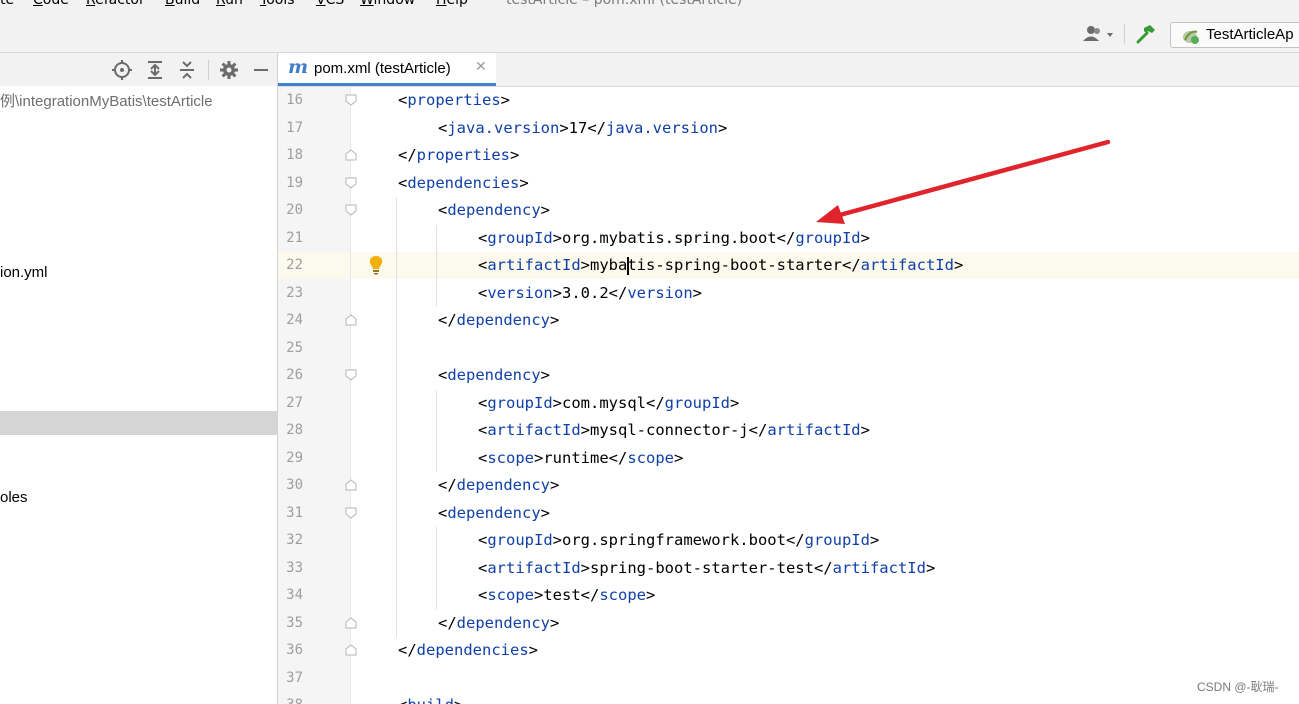 This screenshot has width=1299, height=704. Describe the element at coordinates (294, 347) in the screenshot. I see `line-number: 25` at that location.